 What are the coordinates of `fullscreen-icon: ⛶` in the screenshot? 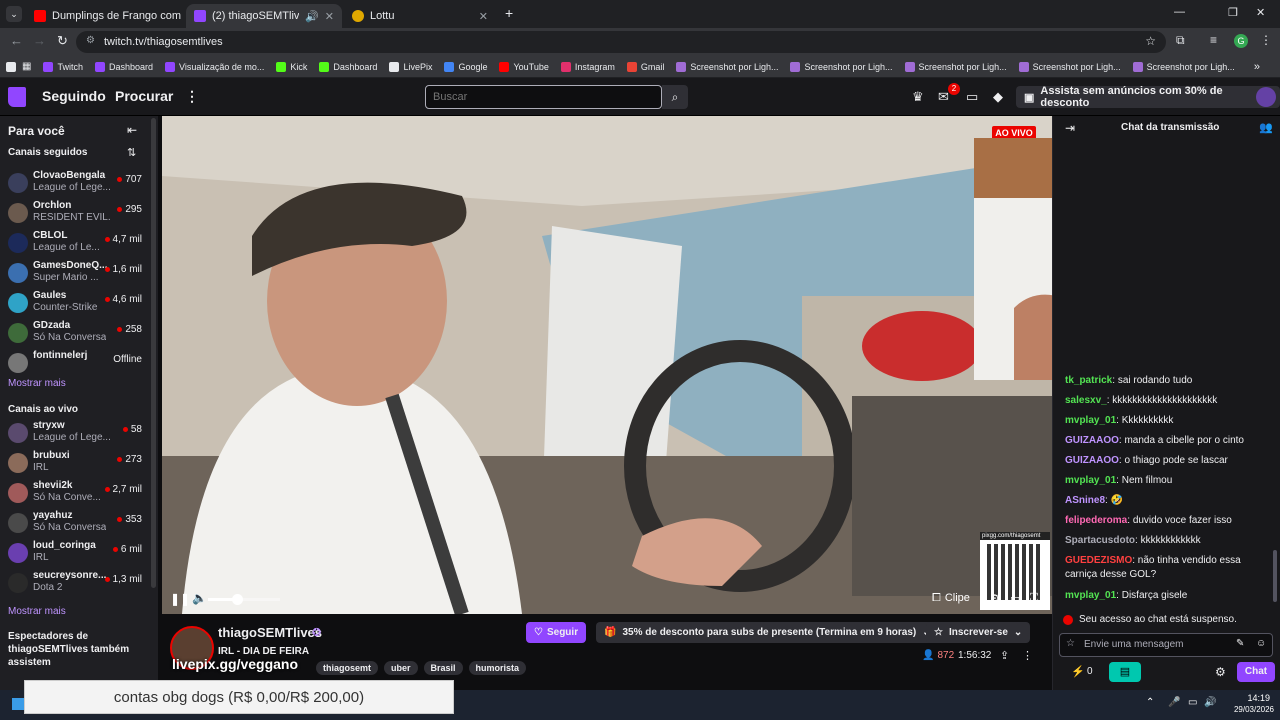 It's located at (1034, 598).